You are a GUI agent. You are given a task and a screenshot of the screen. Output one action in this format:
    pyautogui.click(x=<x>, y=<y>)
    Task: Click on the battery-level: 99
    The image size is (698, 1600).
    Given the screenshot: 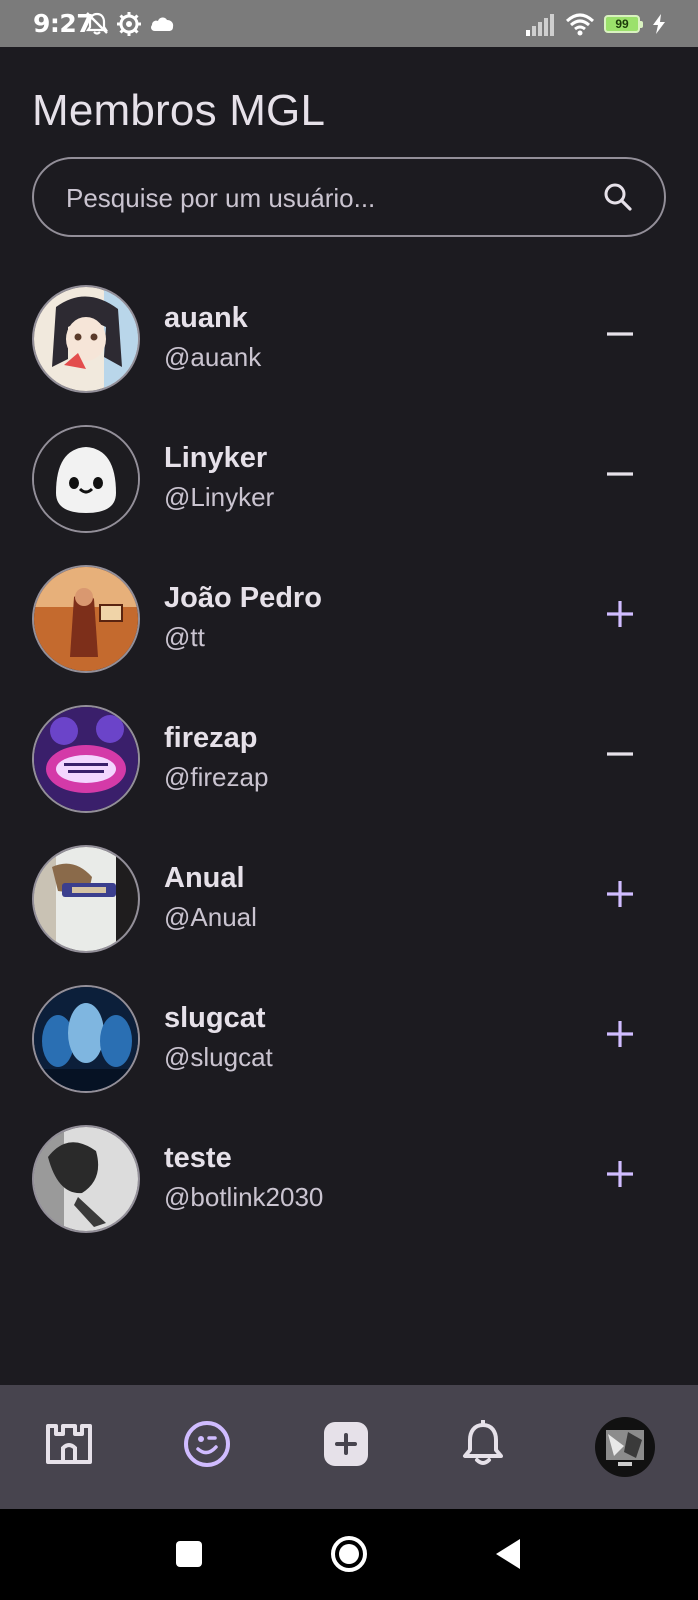 What is the action you would take?
    pyautogui.click(x=622, y=24)
    